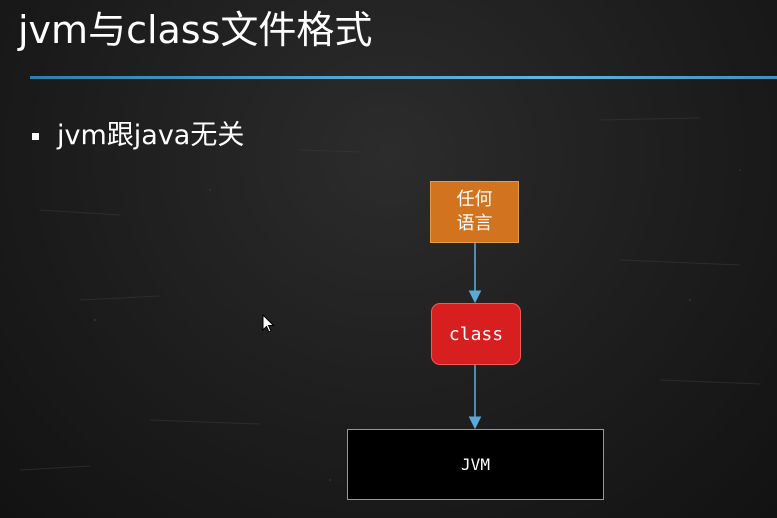 This screenshot has width=777, height=518. I want to click on title-underline, so click(403, 77).